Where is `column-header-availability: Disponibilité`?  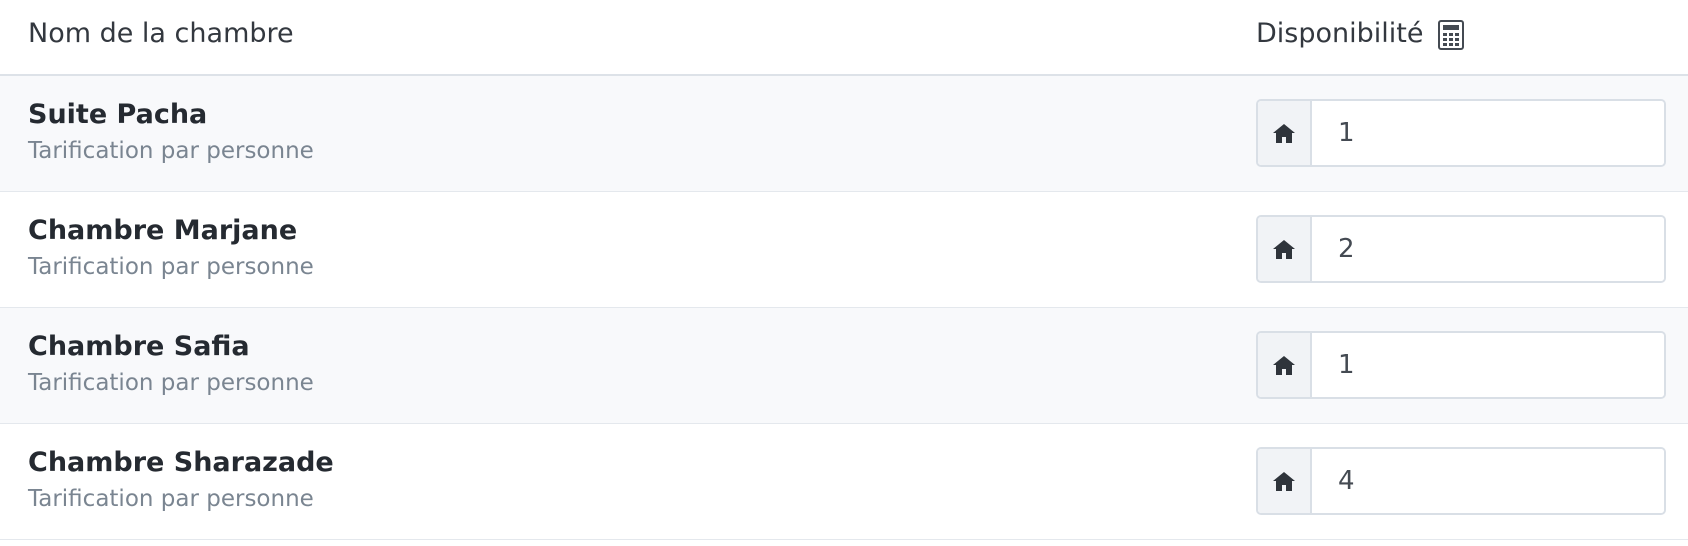
column-header-availability: Disponibilité is located at coordinates (1360, 34).